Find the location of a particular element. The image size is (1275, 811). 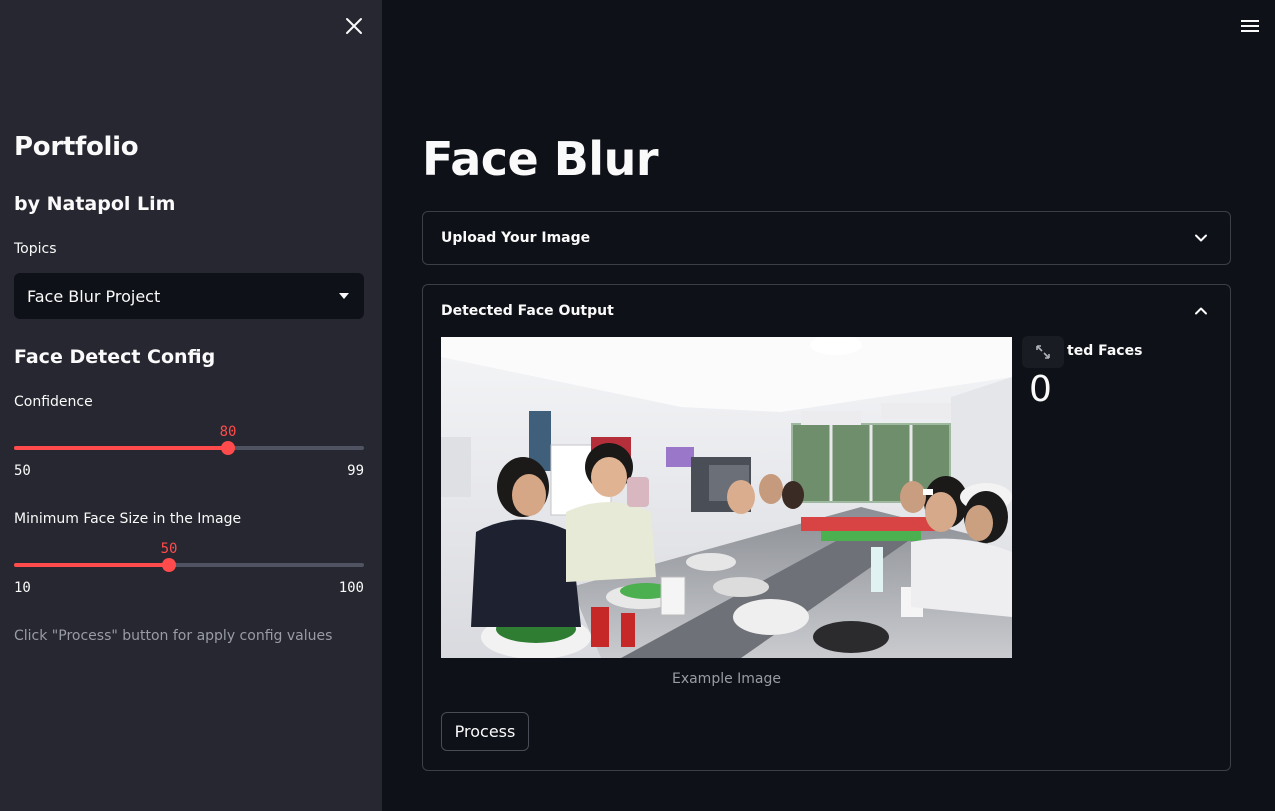

fullscreen-icon is located at coordinates (1043, 352).